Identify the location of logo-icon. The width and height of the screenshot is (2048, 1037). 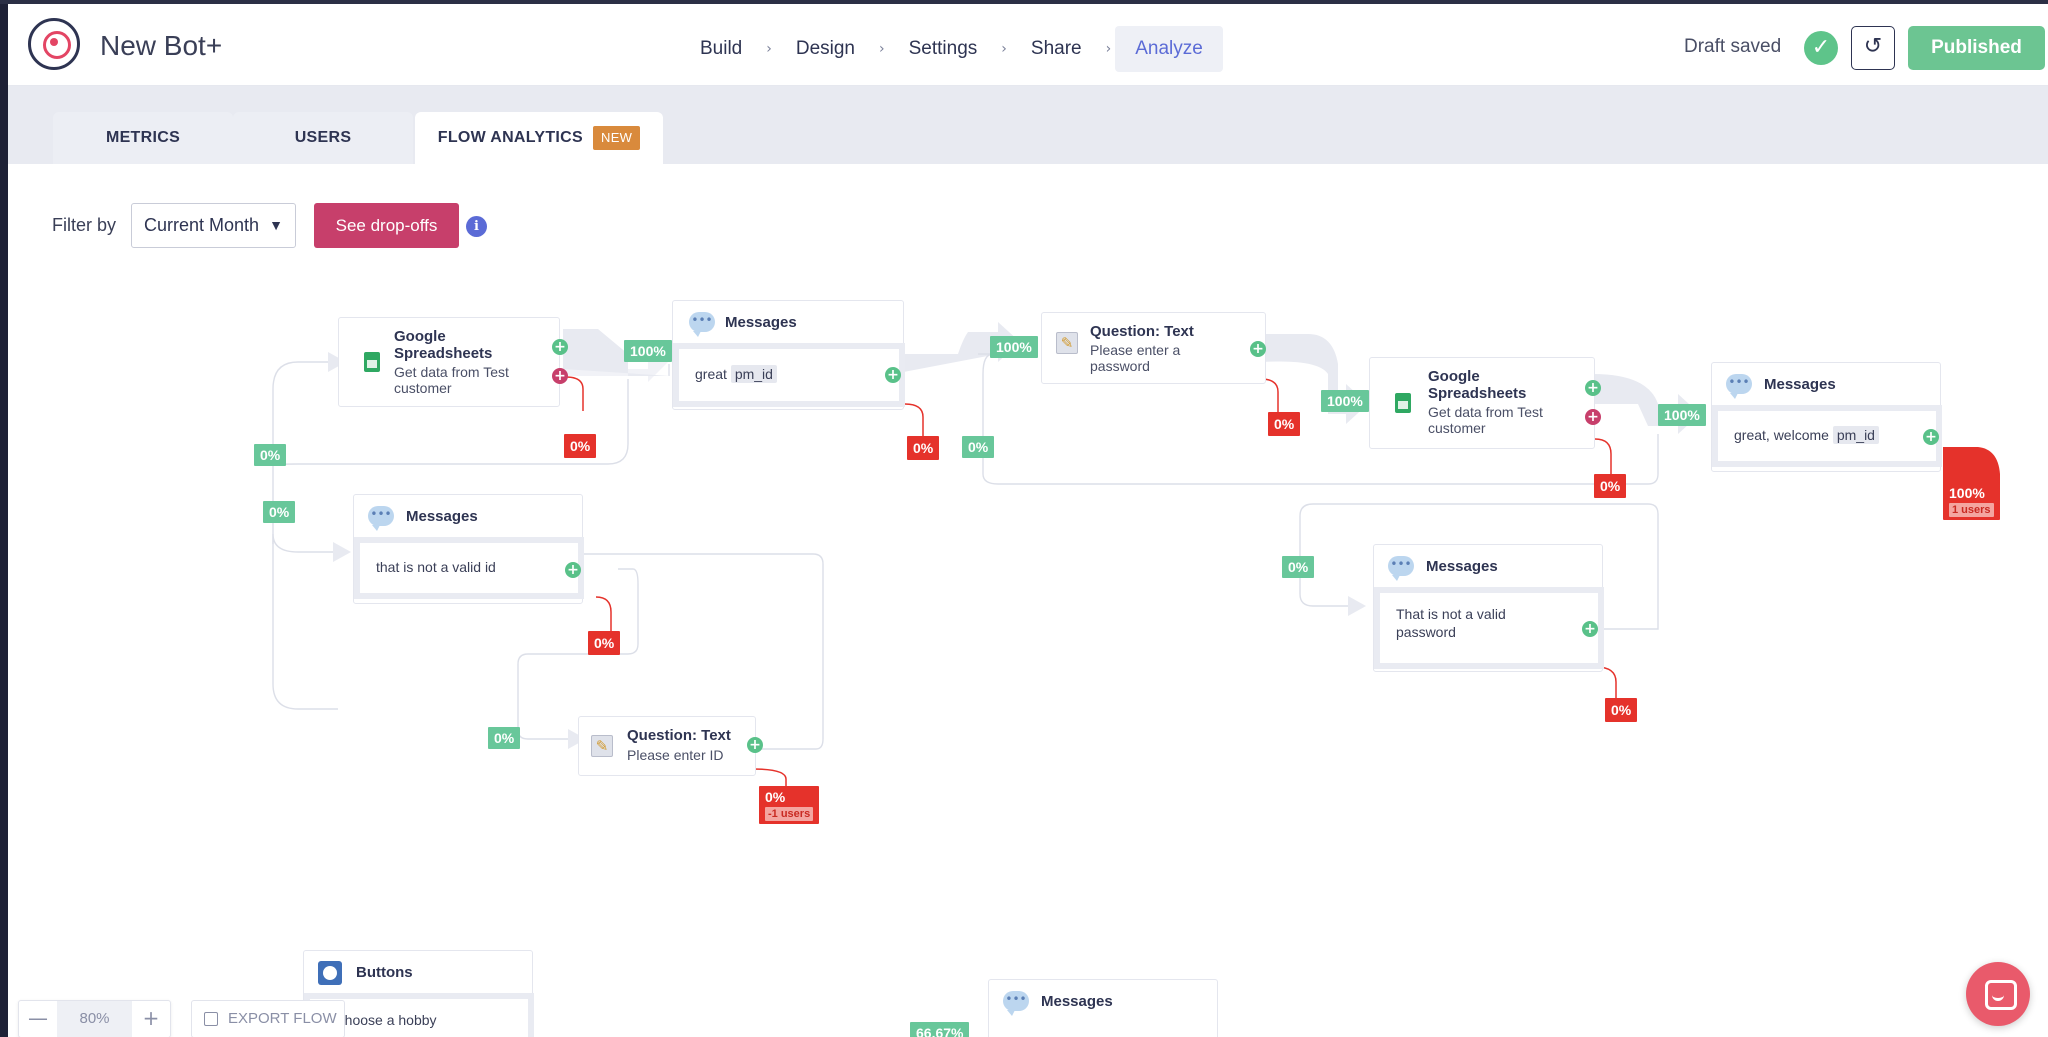
(54, 44).